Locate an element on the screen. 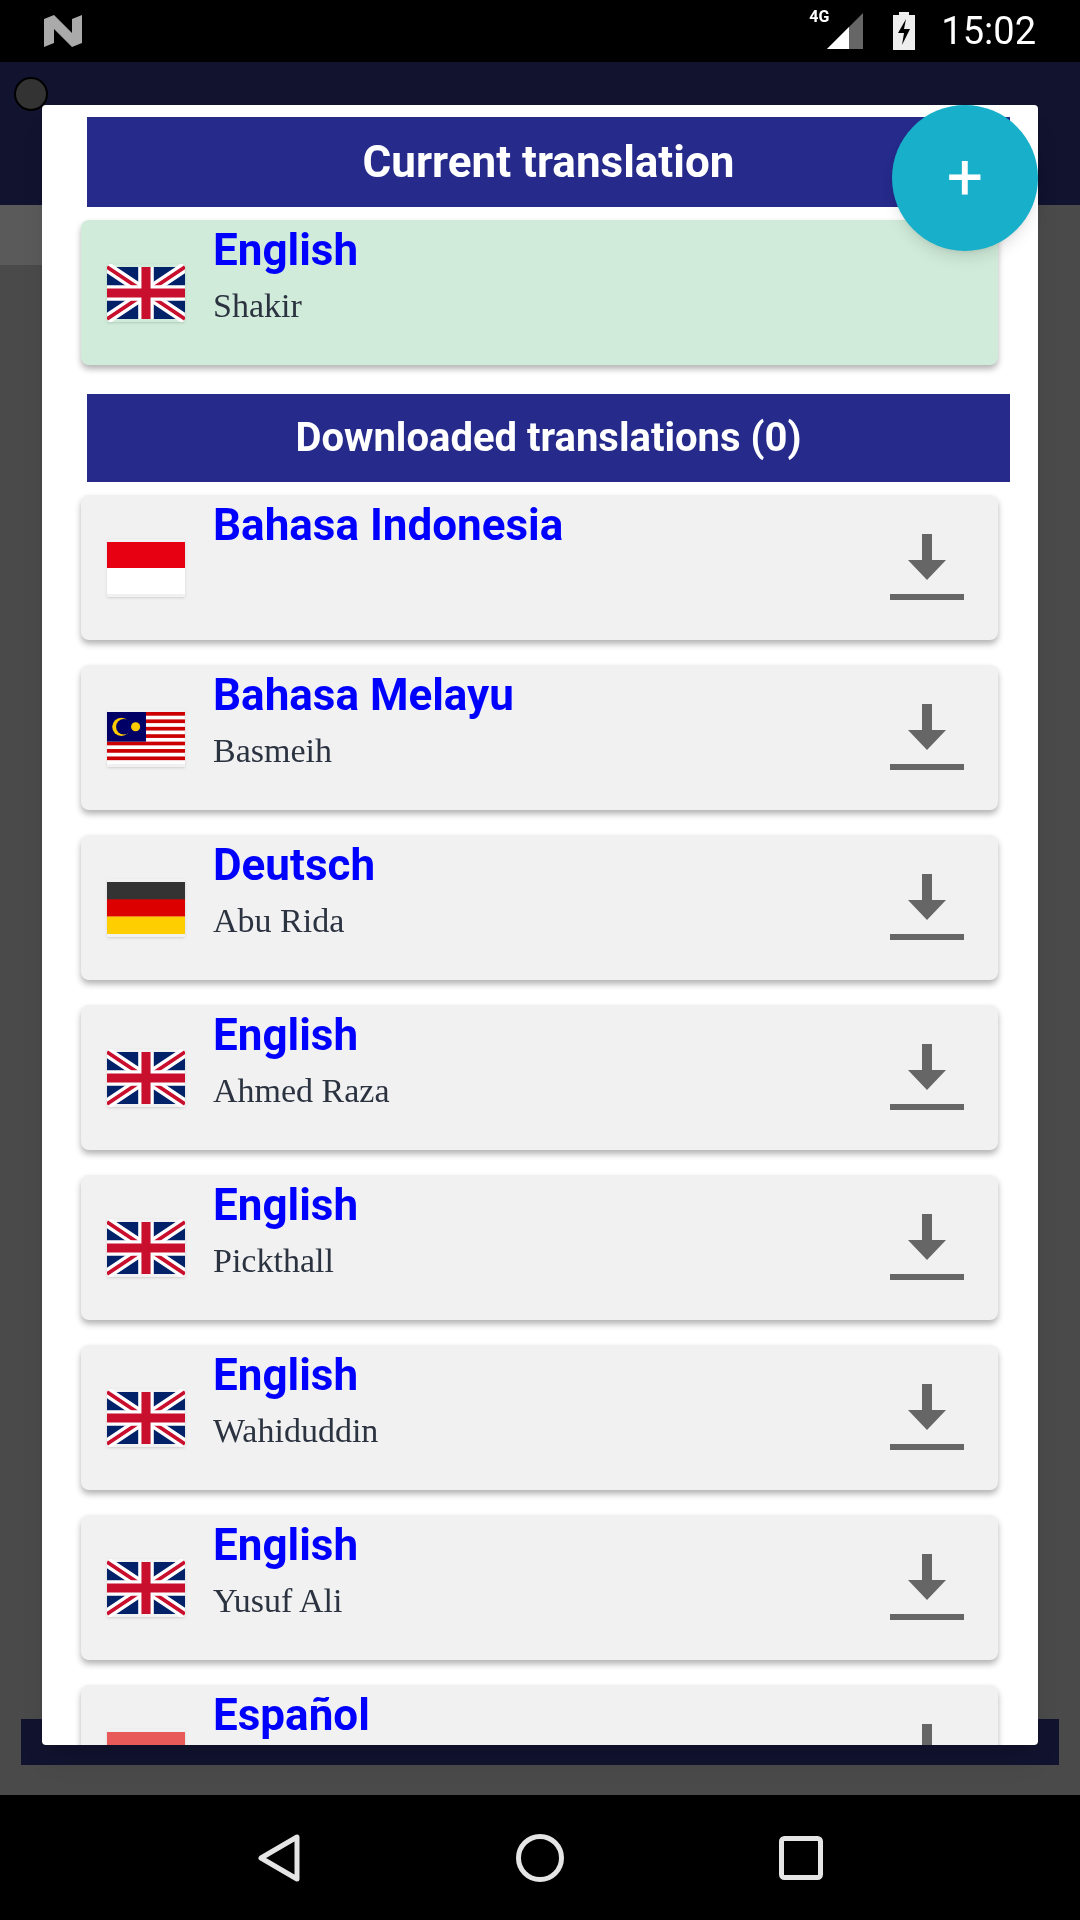 The width and height of the screenshot is (1080, 1920). clock-time: 15:02 is located at coordinates (988, 31).